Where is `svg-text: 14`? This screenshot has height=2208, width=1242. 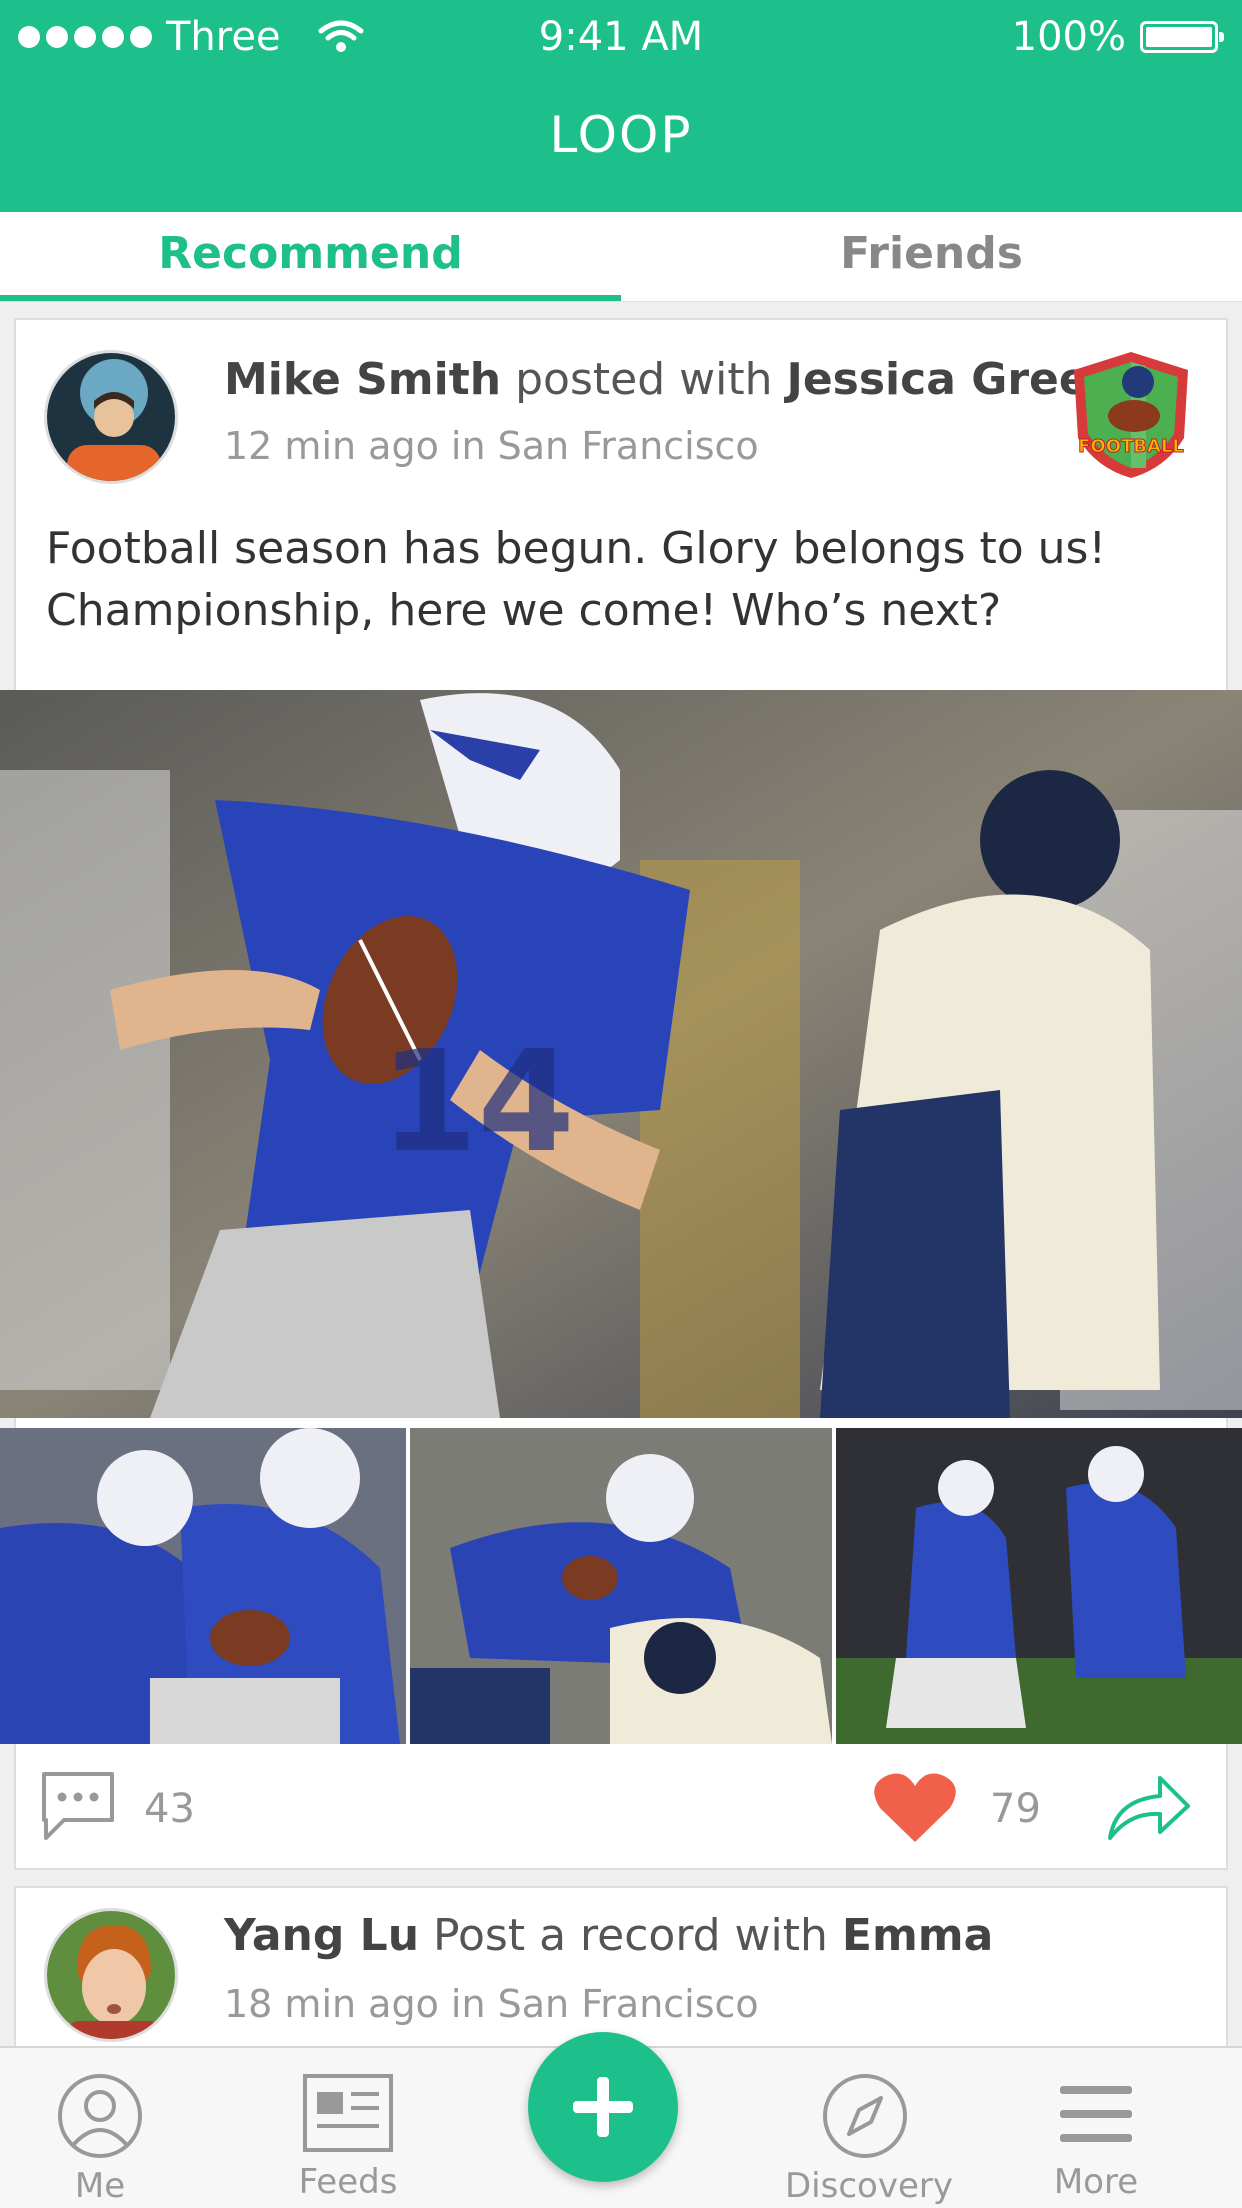
svg-text: 14 is located at coordinates (477, 1102).